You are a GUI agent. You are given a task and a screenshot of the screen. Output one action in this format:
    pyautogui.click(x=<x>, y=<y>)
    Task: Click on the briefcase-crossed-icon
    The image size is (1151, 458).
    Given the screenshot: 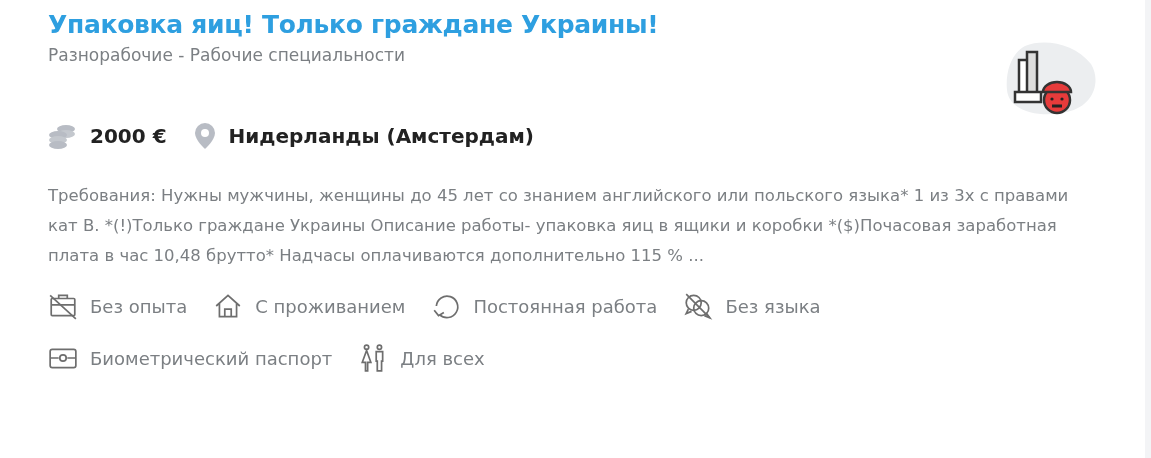 What is the action you would take?
    pyautogui.click(x=63, y=306)
    